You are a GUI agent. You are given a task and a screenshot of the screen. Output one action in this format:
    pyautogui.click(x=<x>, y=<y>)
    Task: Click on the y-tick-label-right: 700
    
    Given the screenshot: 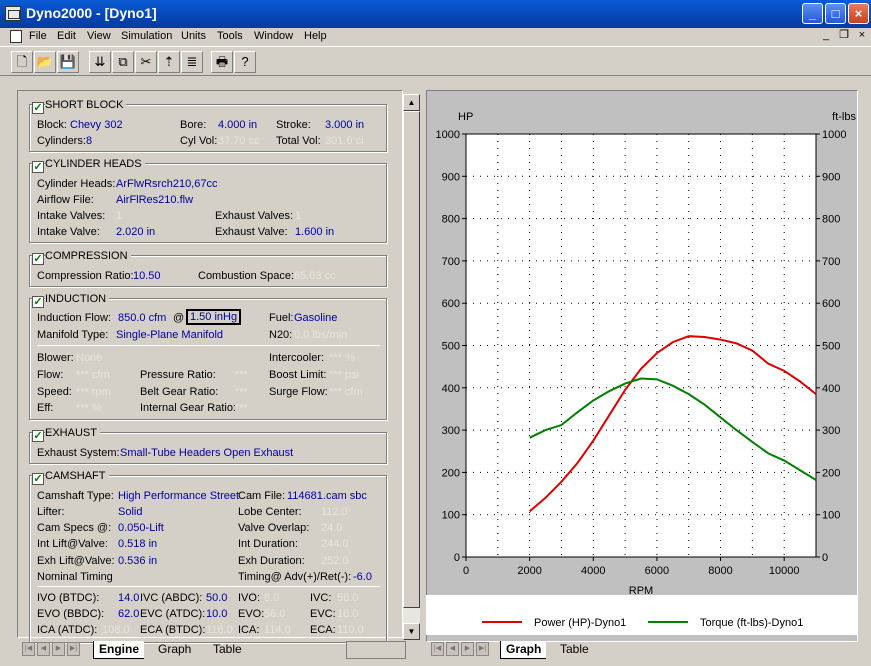 What is the action you would take?
    pyautogui.click(x=831, y=262)
    